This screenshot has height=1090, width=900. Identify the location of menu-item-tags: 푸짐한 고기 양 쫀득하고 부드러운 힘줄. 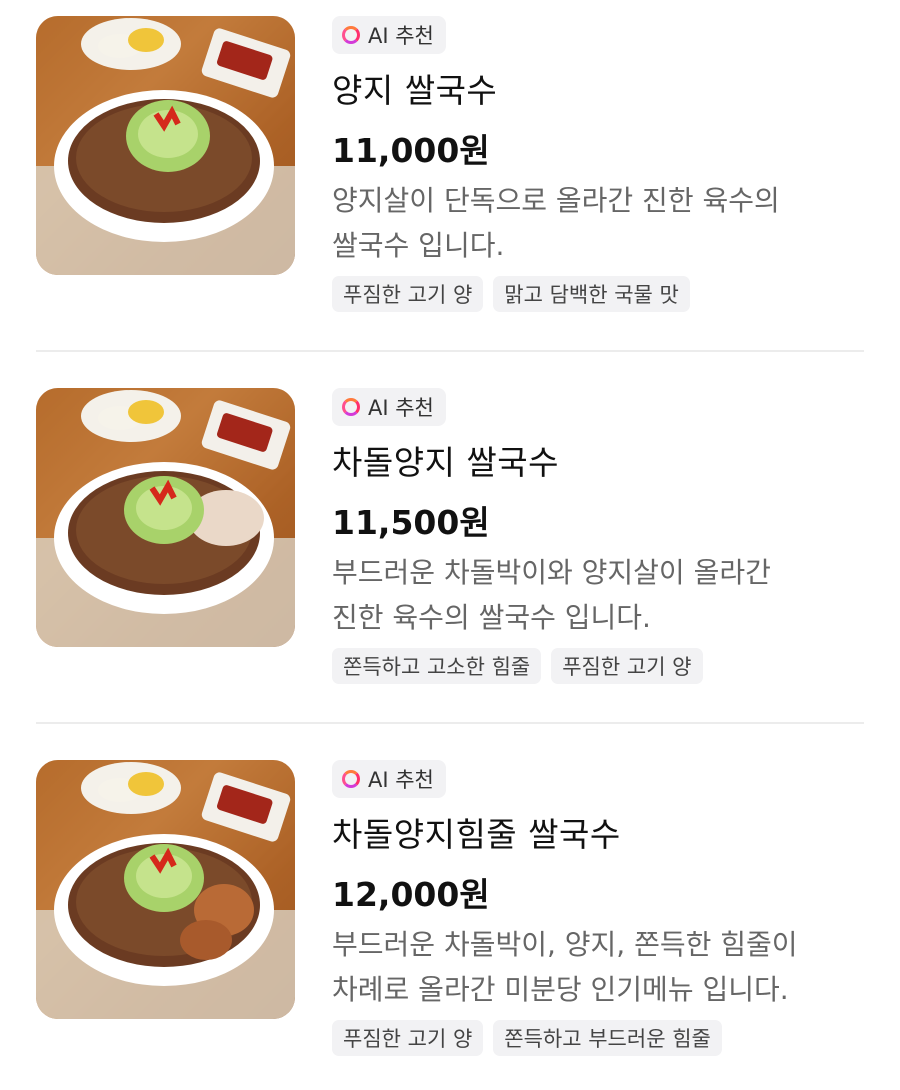
(527, 1038).